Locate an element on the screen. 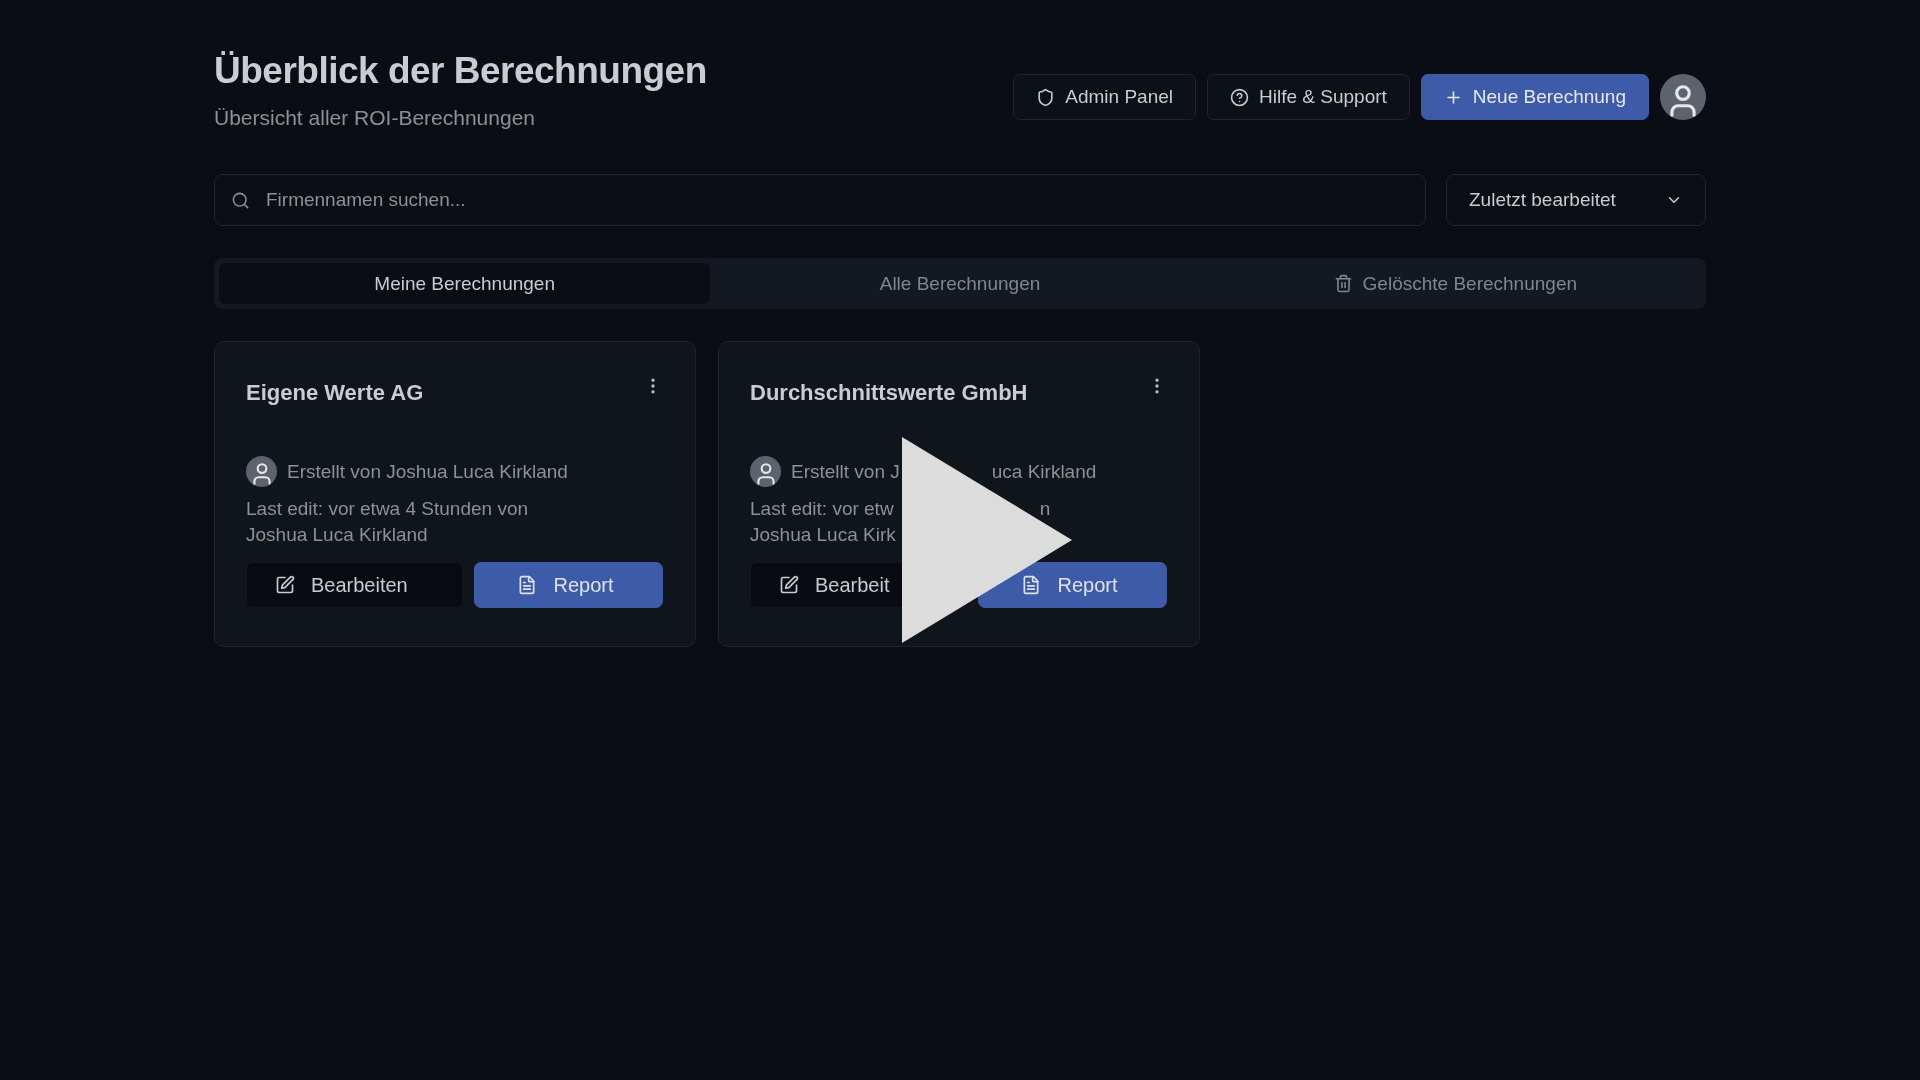 This screenshot has height=1080, width=1920. user-avatar is located at coordinates (1683, 97).